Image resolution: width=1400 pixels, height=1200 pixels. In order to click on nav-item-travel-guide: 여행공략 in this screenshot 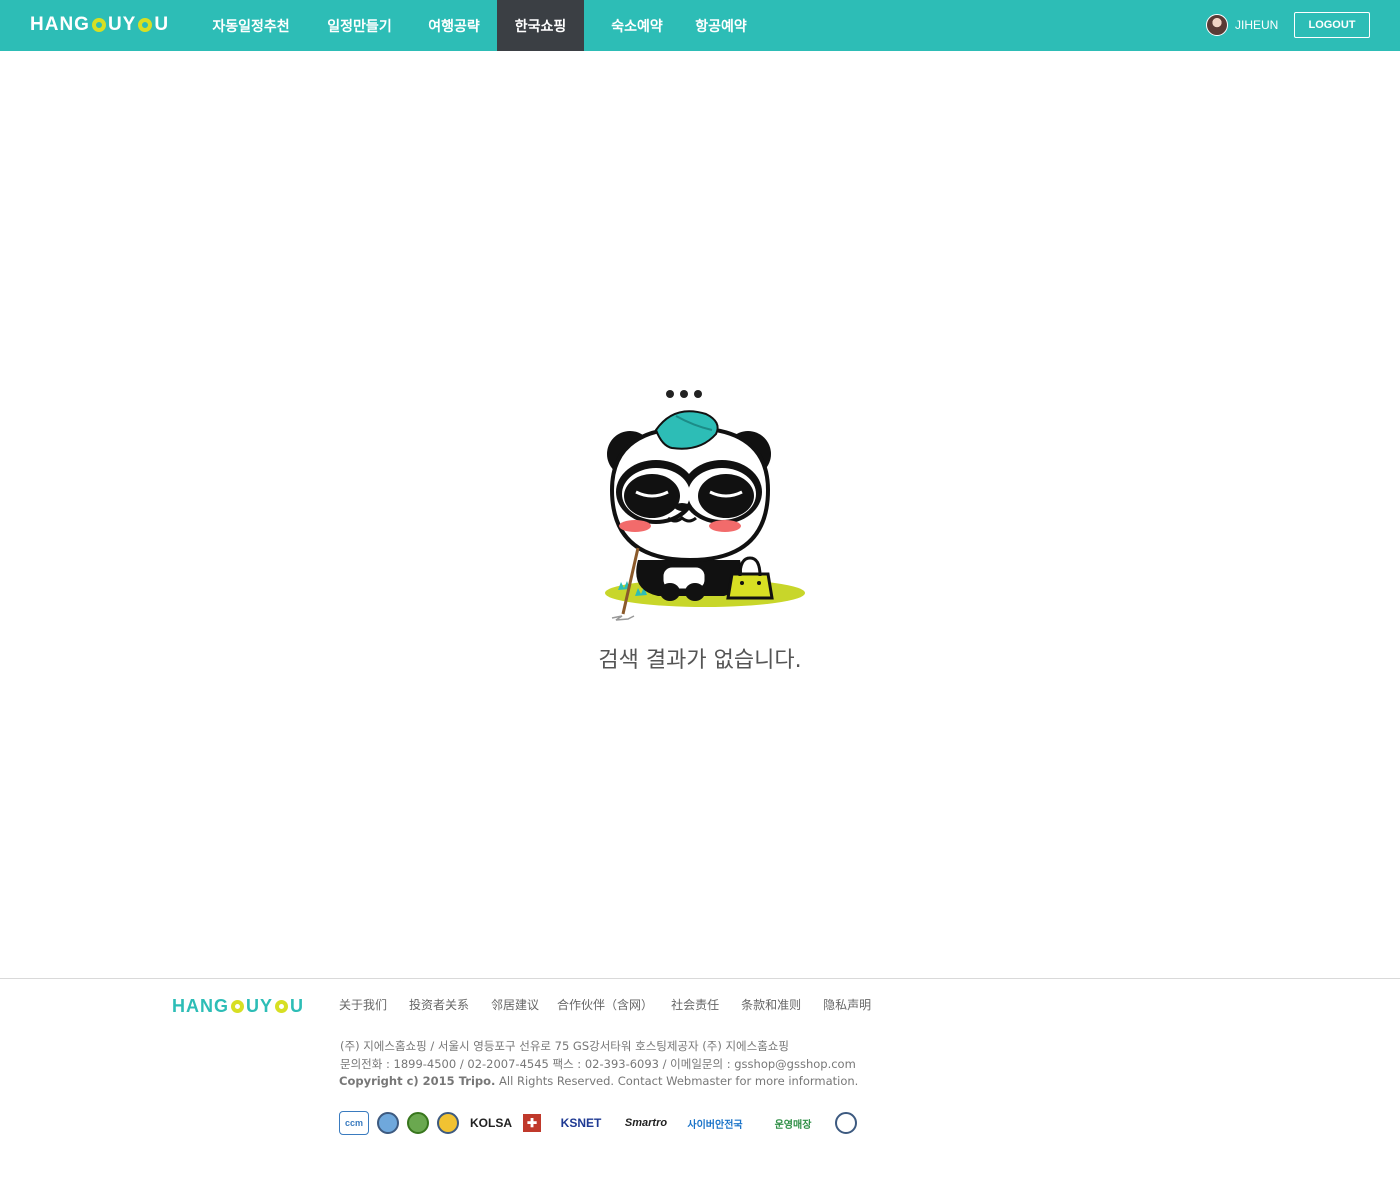, I will do `click(454, 25)`.